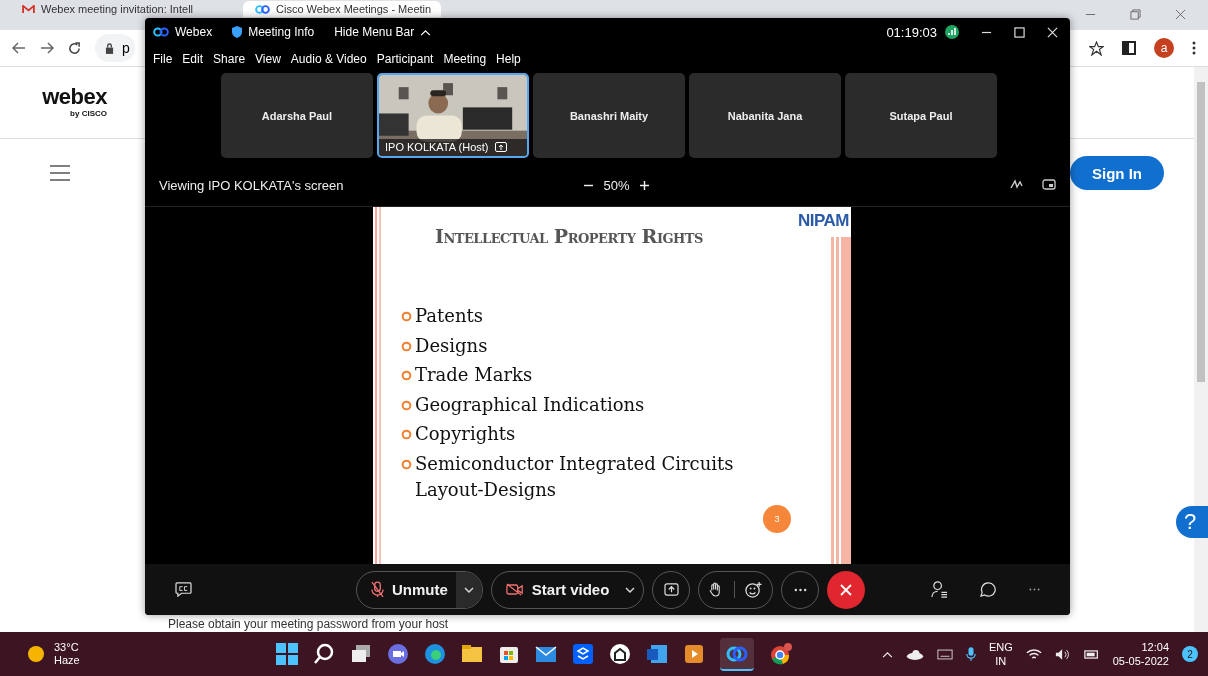  Describe the element at coordinates (939, 589) in the screenshot. I see `participants-icon` at that location.